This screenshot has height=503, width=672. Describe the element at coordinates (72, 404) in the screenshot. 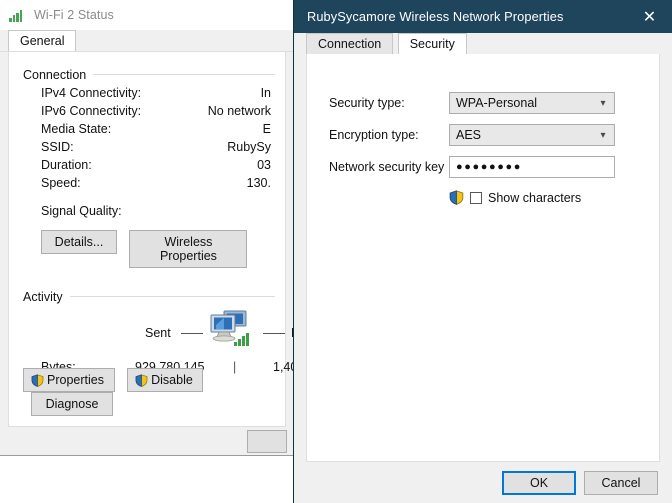

I see `diagnose-button: Diagnose` at that location.